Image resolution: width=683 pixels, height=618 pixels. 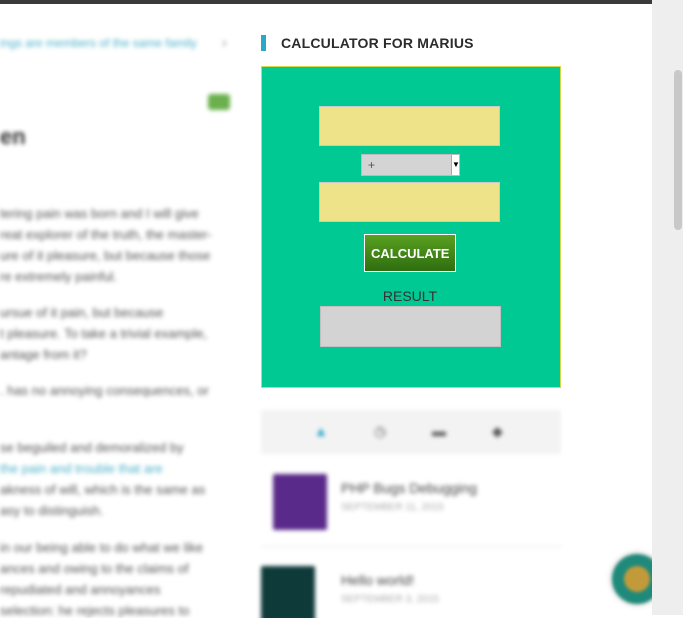 I want to click on first-number-input, so click(x=409, y=126).